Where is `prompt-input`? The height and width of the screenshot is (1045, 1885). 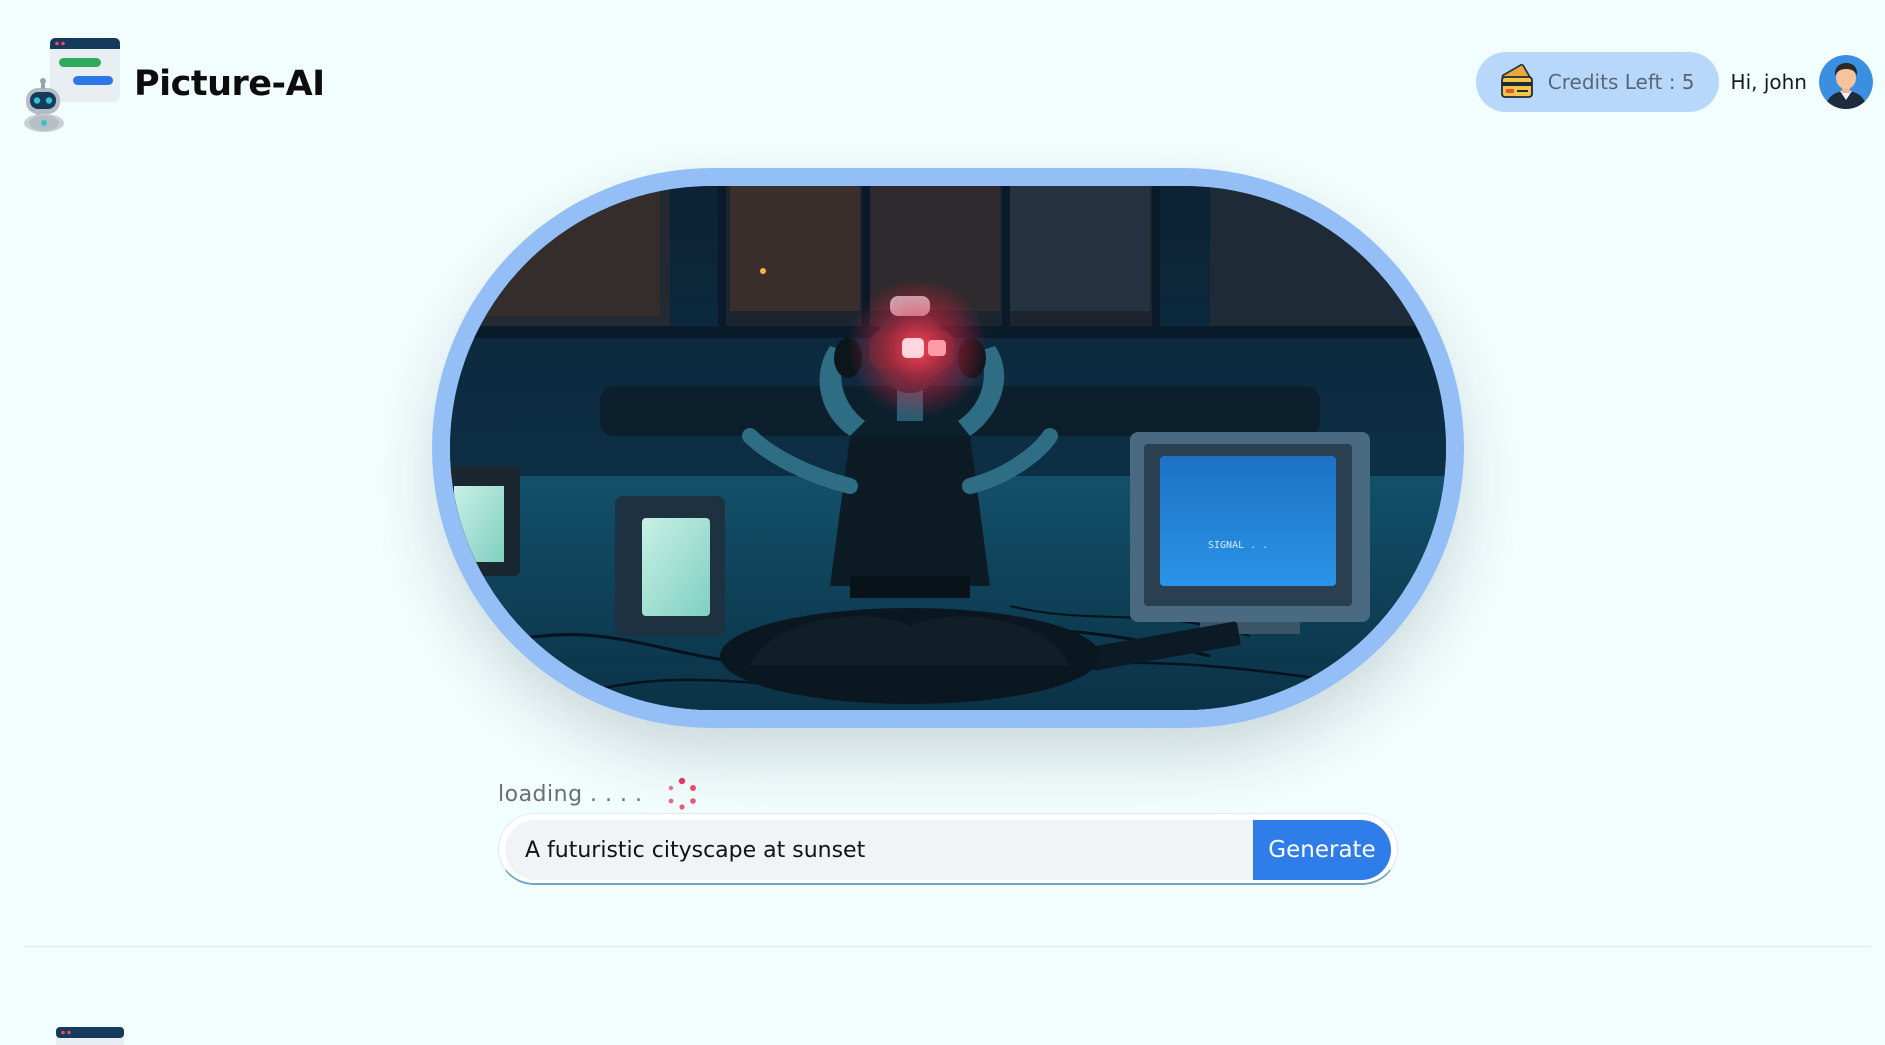 prompt-input is located at coordinates (880, 850).